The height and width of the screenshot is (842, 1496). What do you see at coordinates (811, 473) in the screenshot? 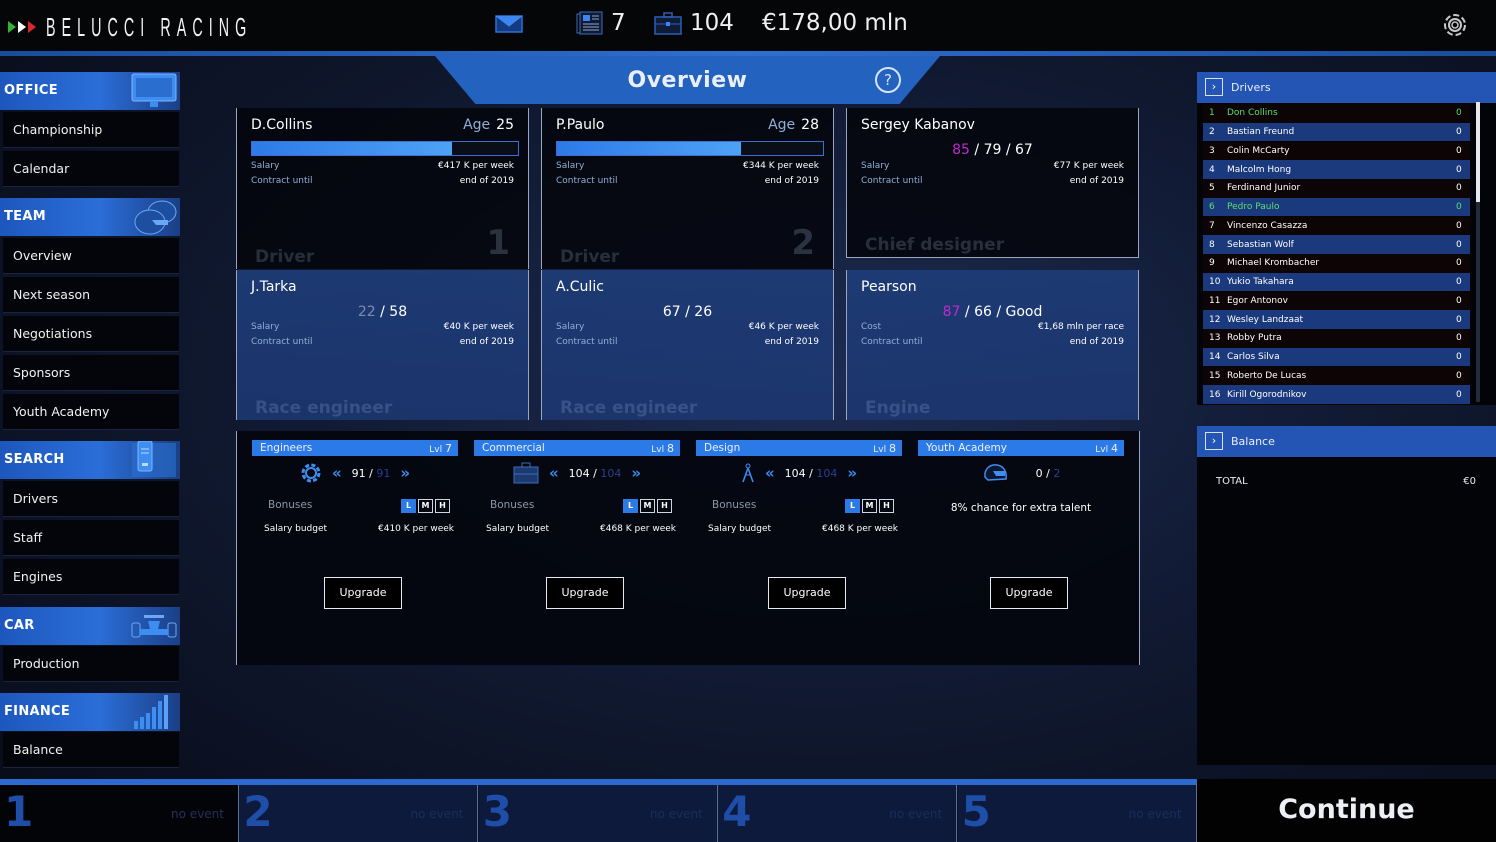
I see `staff-count: 104 / 104` at bounding box center [811, 473].